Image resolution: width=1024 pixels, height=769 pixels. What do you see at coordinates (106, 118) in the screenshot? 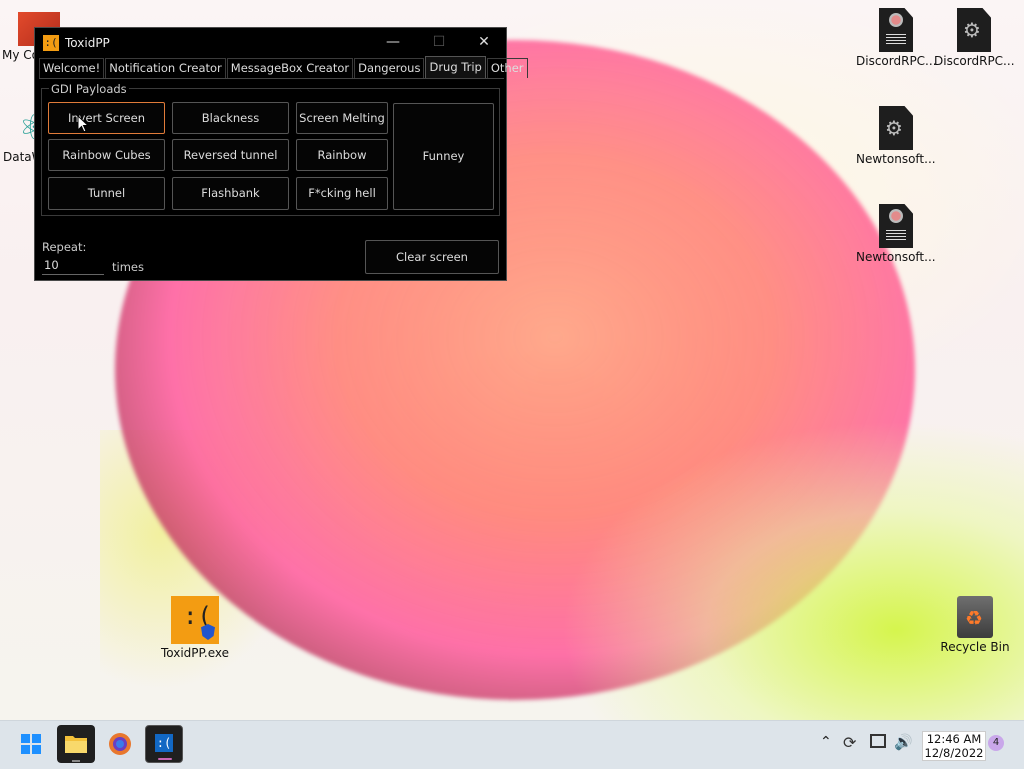
I see `invert-screen-button: Invert Screen` at bounding box center [106, 118].